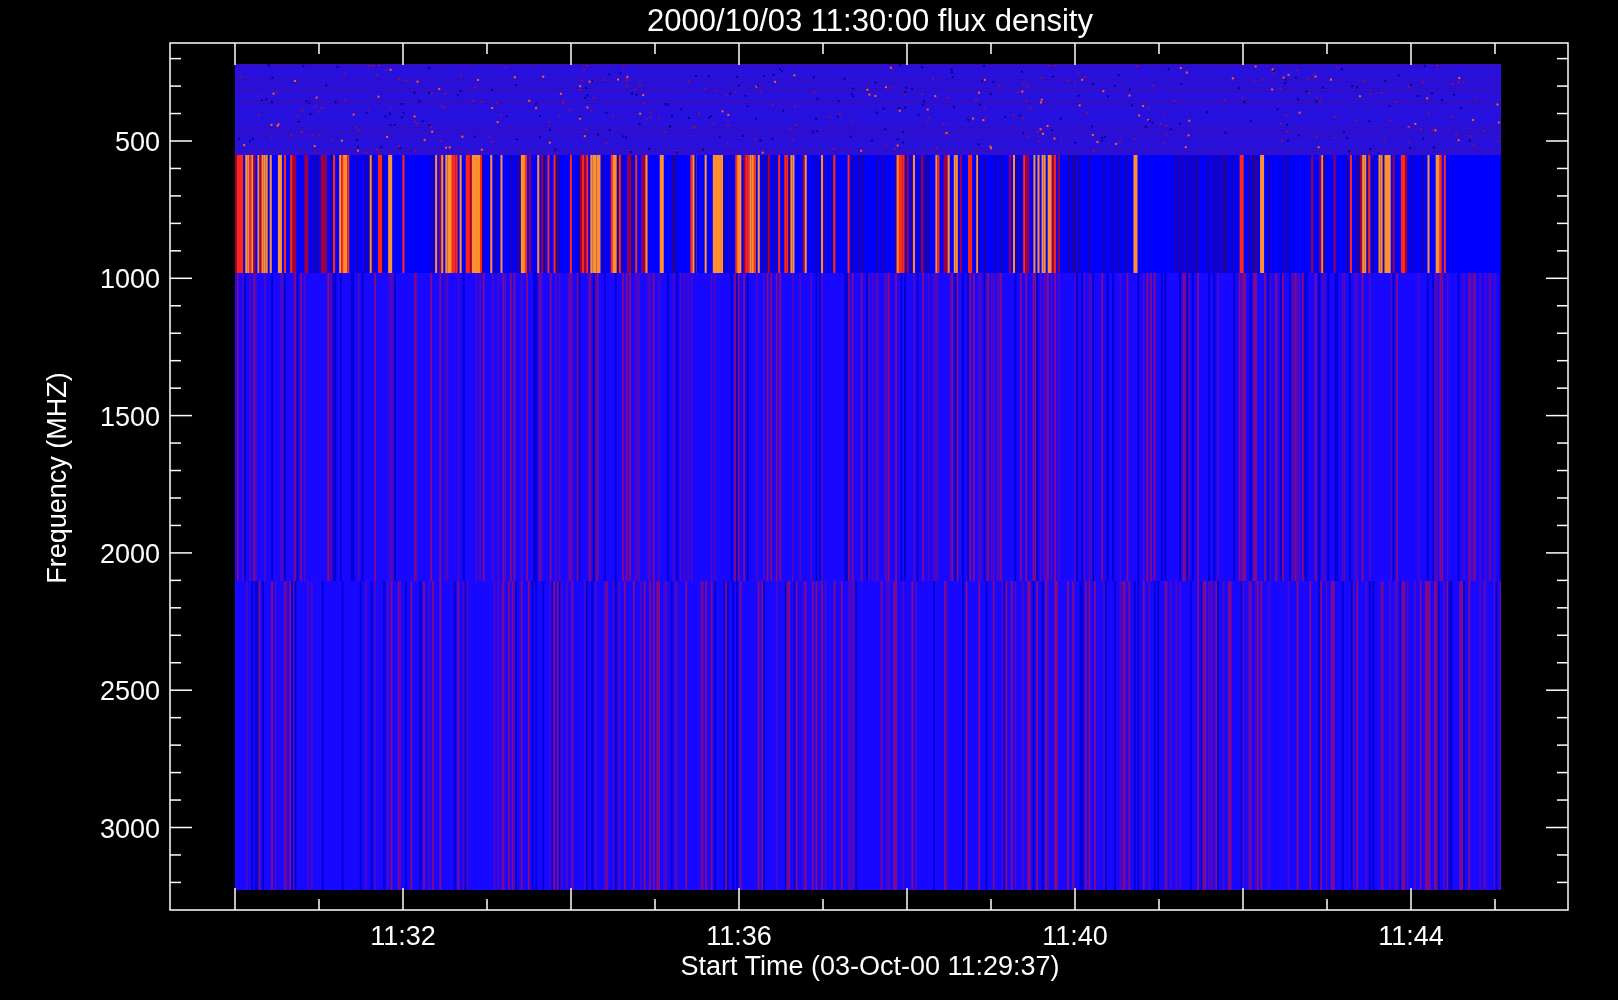 The width and height of the screenshot is (1618, 1000). What do you see at coordinates (129, 691) in the screenshot?
I see `tick-label: 2500` at bounding box center [129, 691].